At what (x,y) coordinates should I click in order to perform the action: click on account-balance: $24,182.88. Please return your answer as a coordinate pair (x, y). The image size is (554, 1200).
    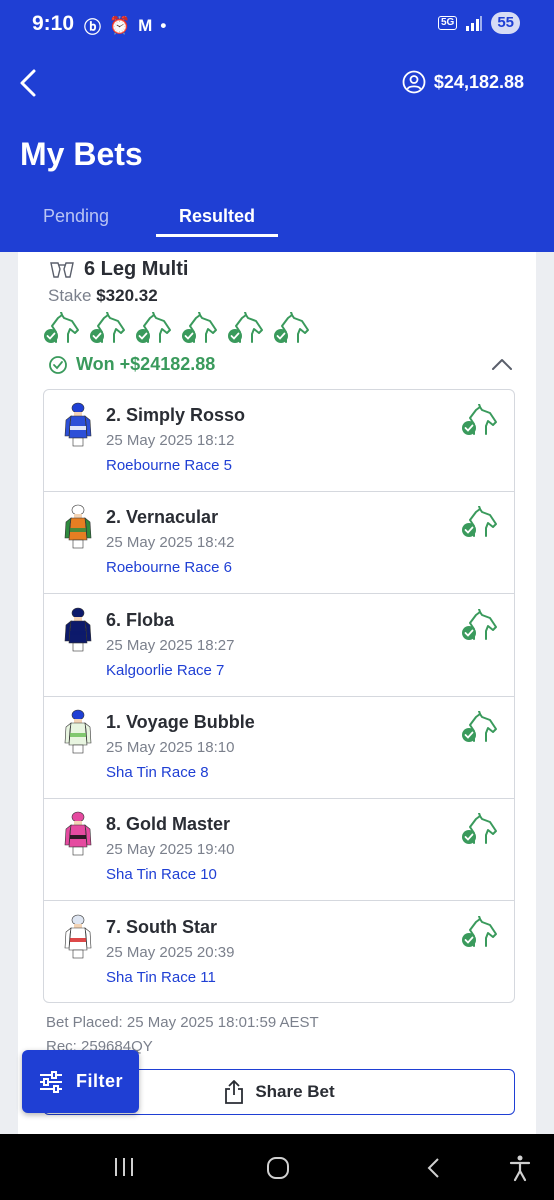
    Looking at the image, I should click on (463, 82).